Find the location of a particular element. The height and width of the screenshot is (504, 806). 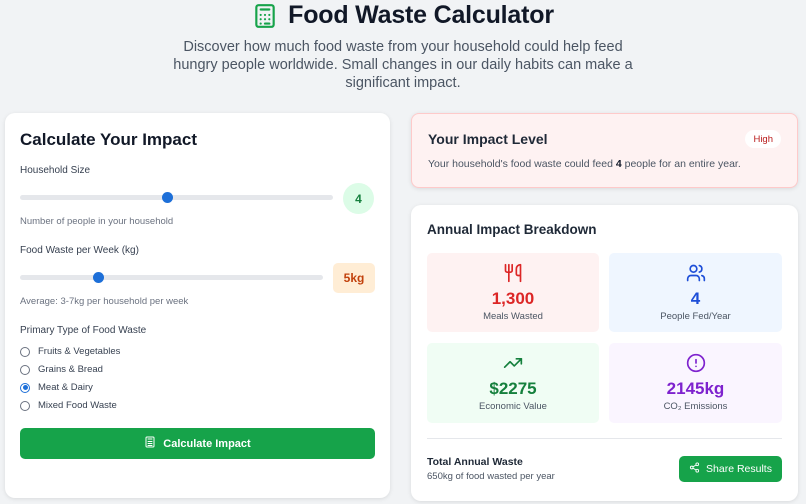

radio-option-label: Grains & Bread is located at coordinates (70, 369).